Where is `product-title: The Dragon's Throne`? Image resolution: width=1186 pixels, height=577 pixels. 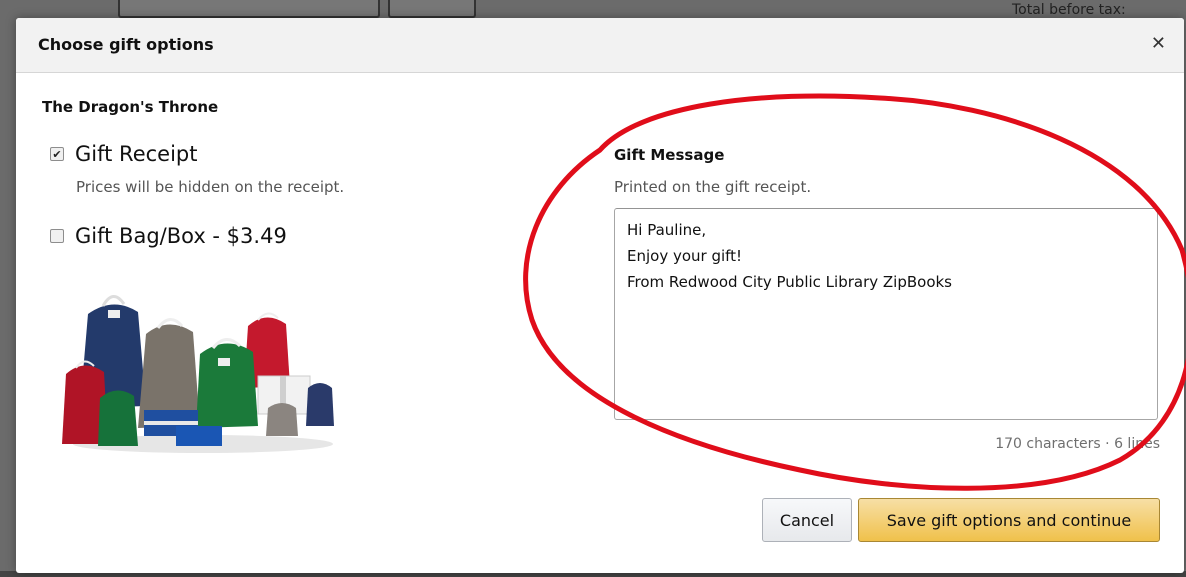 product-title: The Dragon's Throne is located at coordinates (130, 107).